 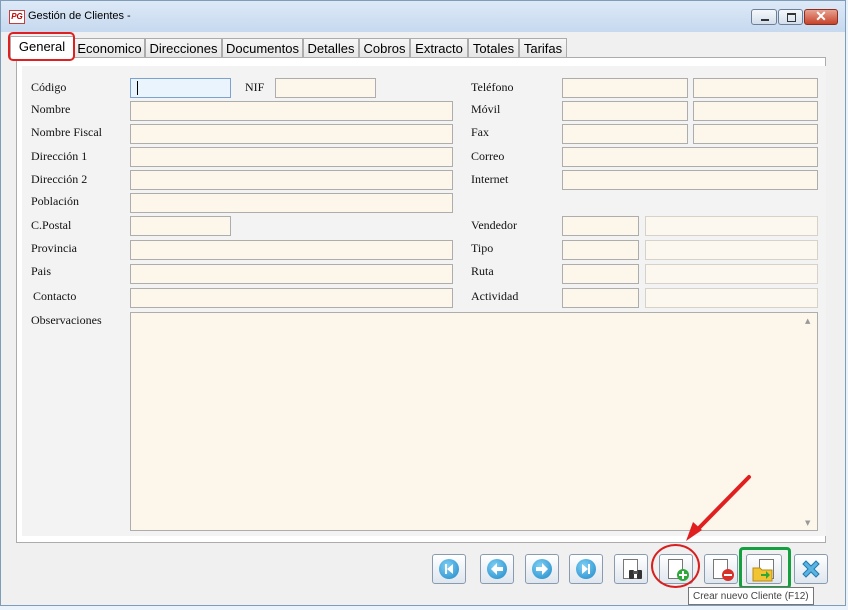 I want to click on direccion-2-field, so click(x=291, y=180).